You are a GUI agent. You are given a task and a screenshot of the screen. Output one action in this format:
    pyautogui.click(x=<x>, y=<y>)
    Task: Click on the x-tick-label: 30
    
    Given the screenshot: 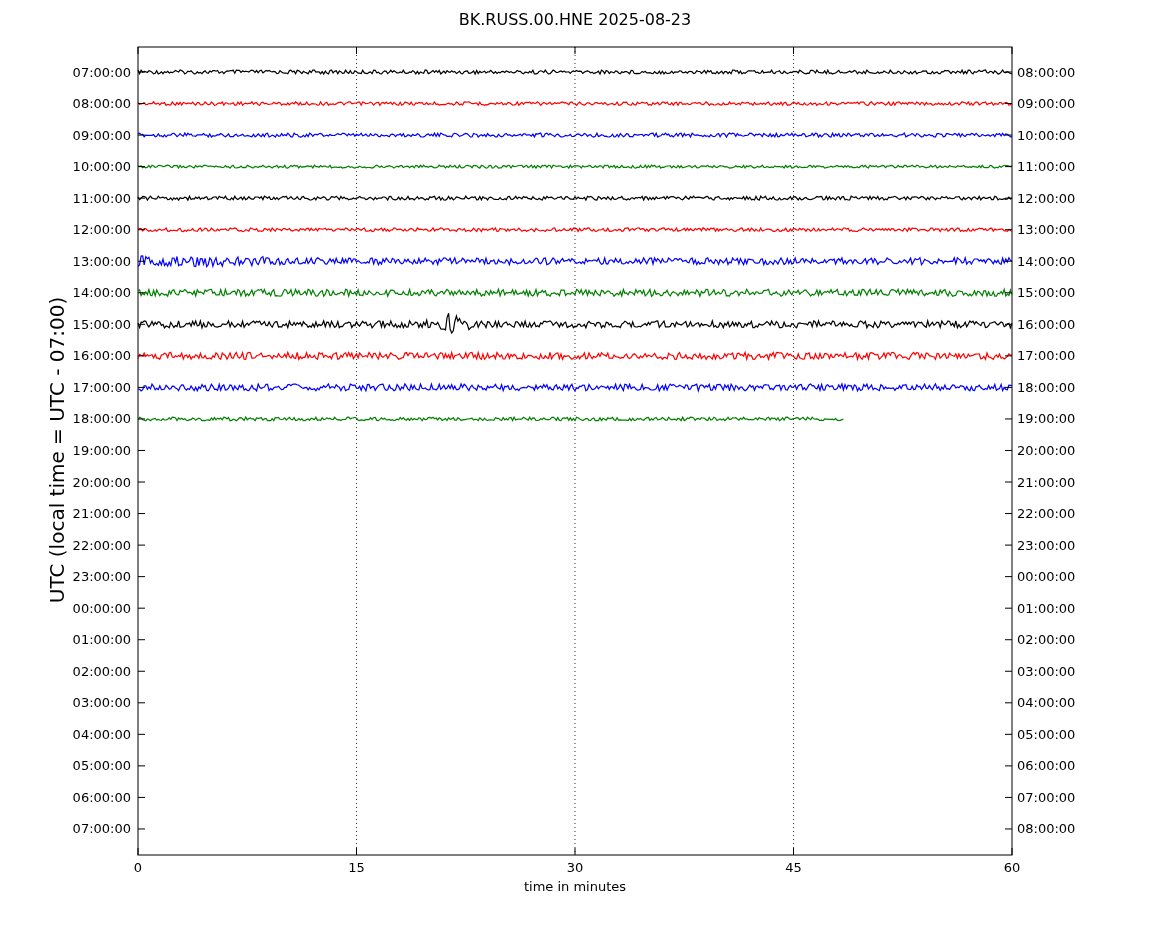 What is the action you would take?
    pyautogui.click(x=575, y=867)
    